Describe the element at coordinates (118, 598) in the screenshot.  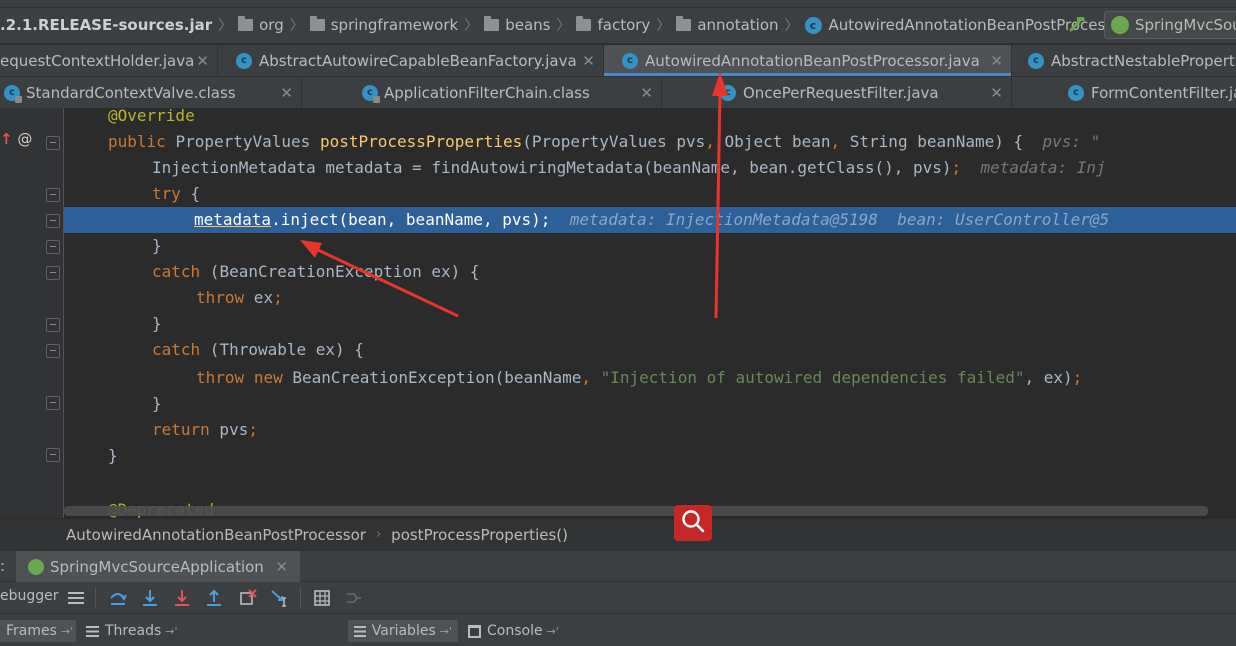
I see `step-over-icon` at that location.